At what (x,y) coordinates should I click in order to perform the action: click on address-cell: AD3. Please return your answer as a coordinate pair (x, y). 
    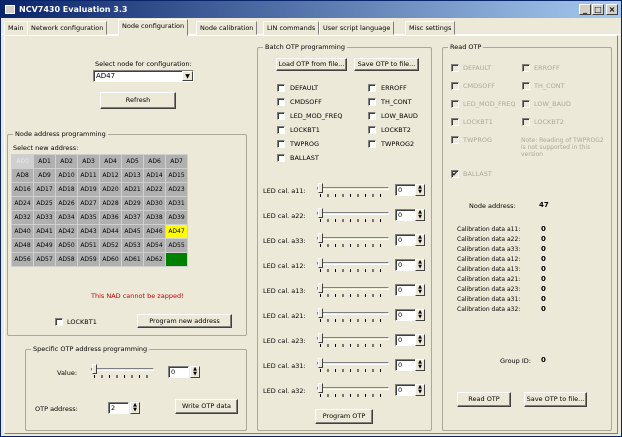
    Looking at the image, I should click on (88, 161).